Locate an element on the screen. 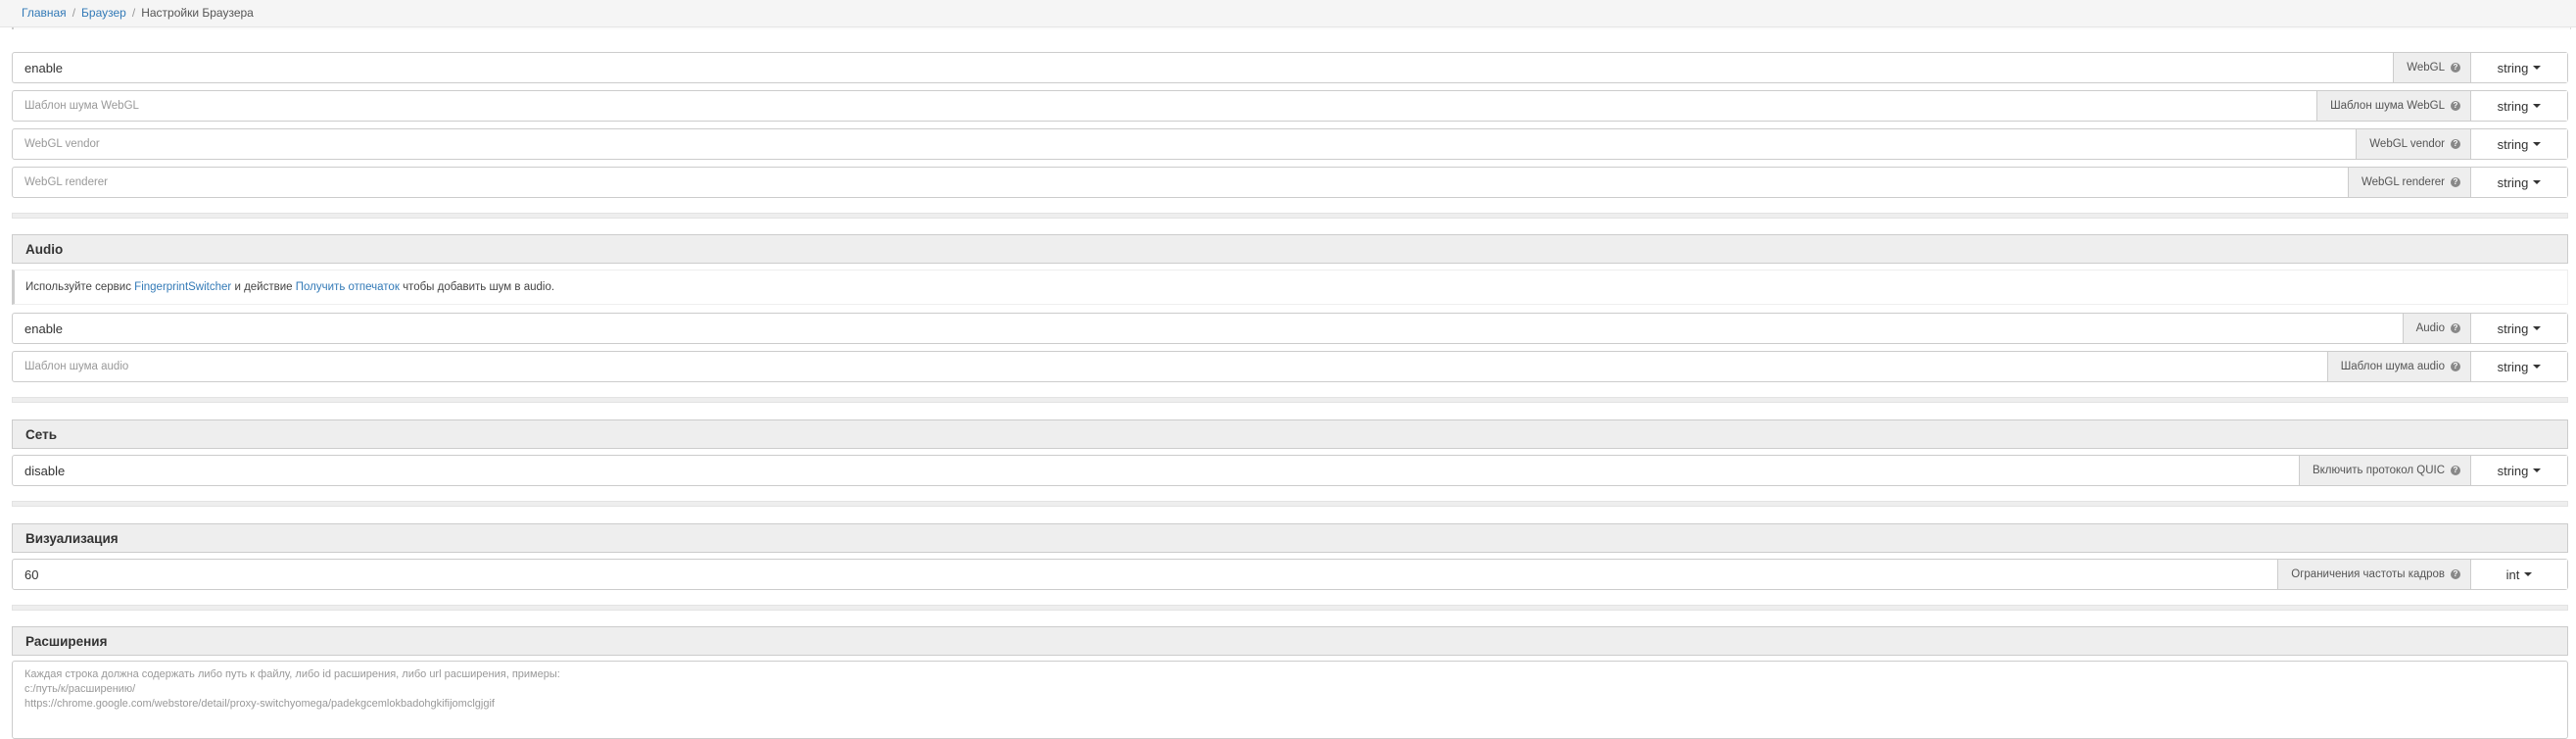 Image resolution: width=2576 pixels, height=739 pixels. webgl-vendor-input: WebGL vendor is located at coordinates (1185, 144).